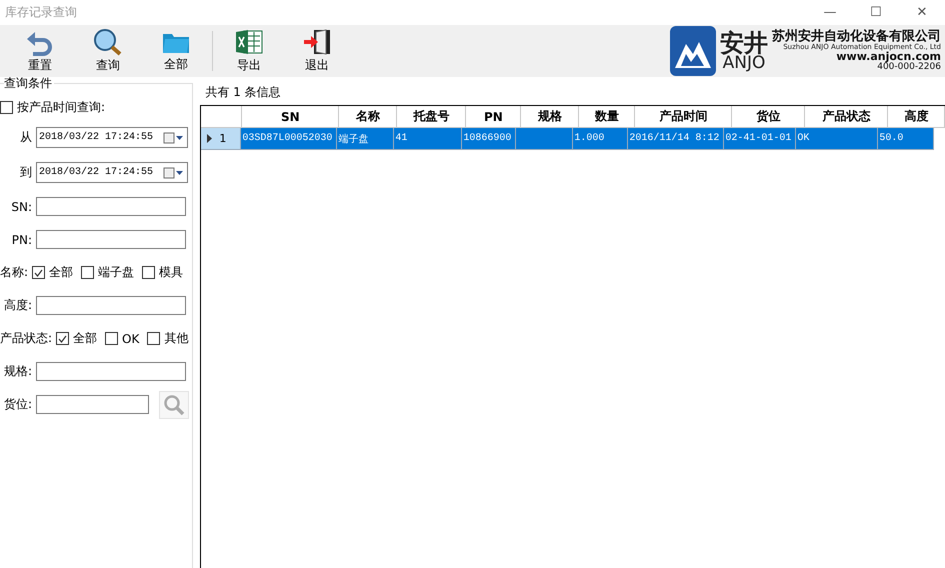  What do you see at coordinates (25, 137) in the screenshot?
I see `field-label: 从` at bounding box center [25, 137].